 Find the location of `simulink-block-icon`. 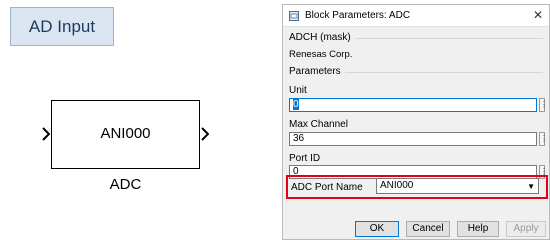

simulink-block-icon is located at coordinates (294, 16).